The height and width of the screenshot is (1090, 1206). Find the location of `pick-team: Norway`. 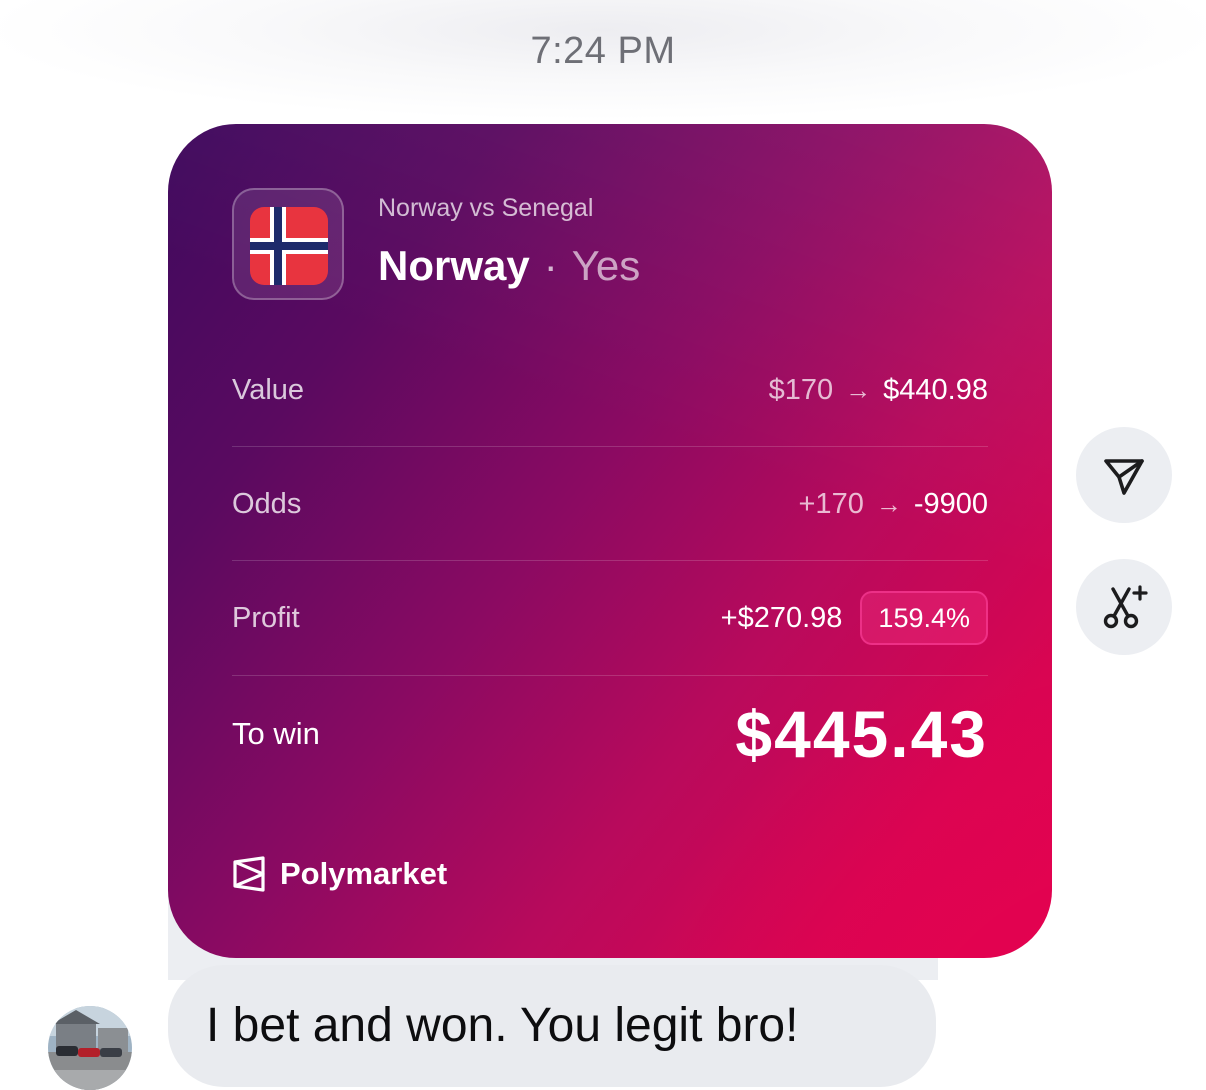

pick-team: Norway is located at coordinates (454, 265).